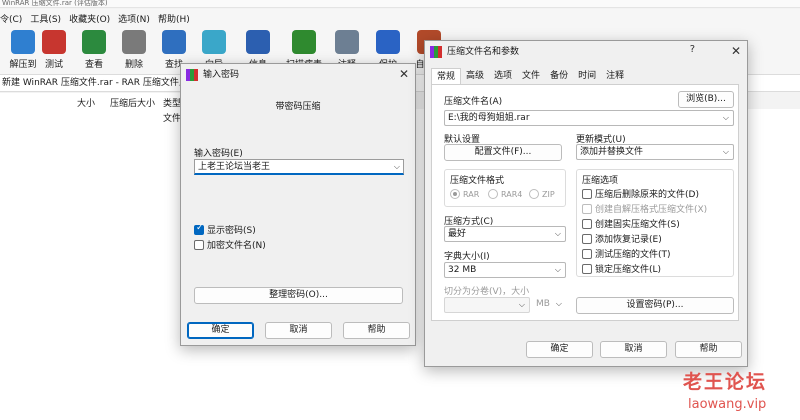  I want to click on tab-general: 常规, so click(446, 76).